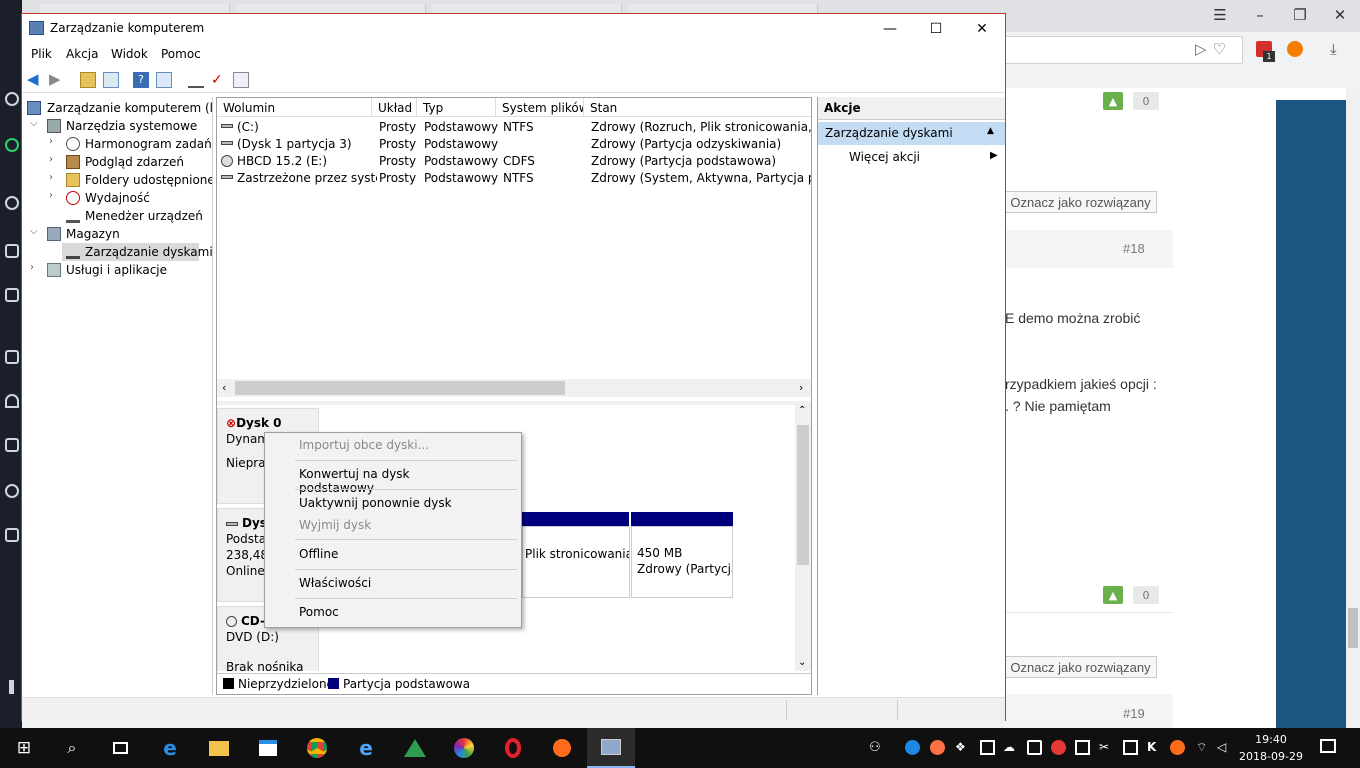  What do you see at coordinates (1154, 747) in the screenshot?
I see `k-icon: K` at bounding box center [1154, 747].